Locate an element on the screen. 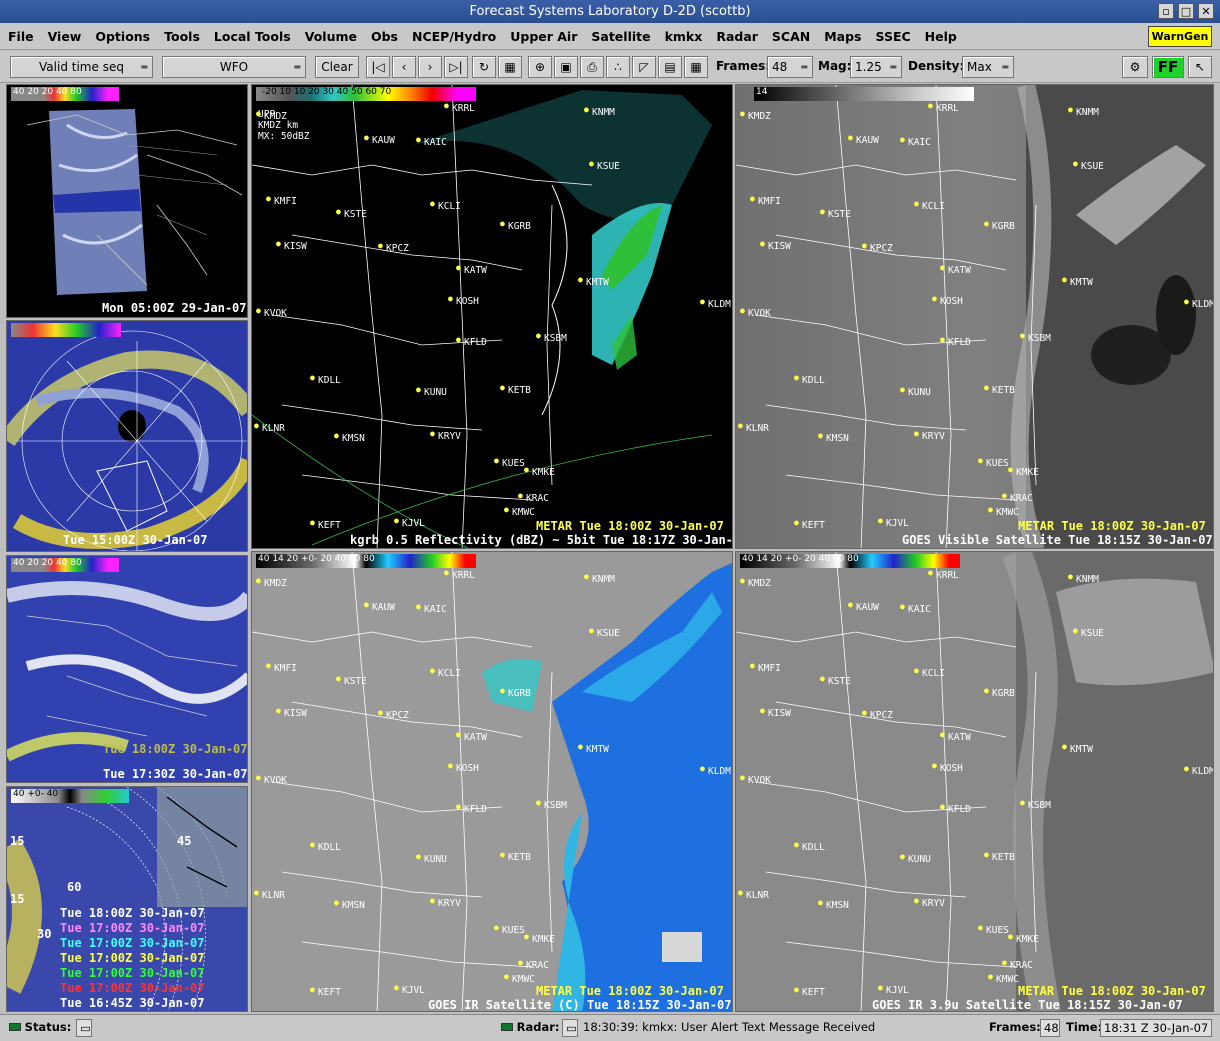 This screenshot has width=1220, height=1041. radar-colorbar: -20 10 10 20 30 40 50 60 70 is located at coordinates (366, 94).